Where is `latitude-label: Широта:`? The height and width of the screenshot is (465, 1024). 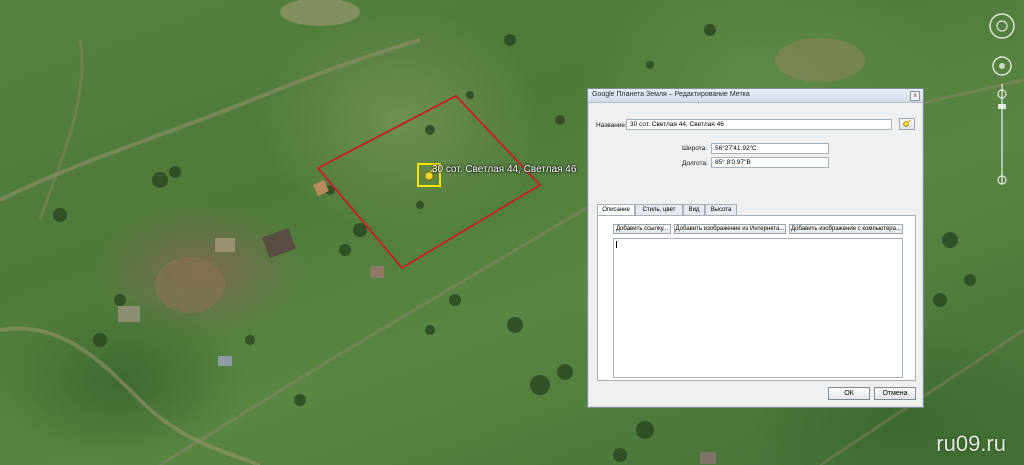 latitude-label: Широта: is located at coordinates (695, 148).